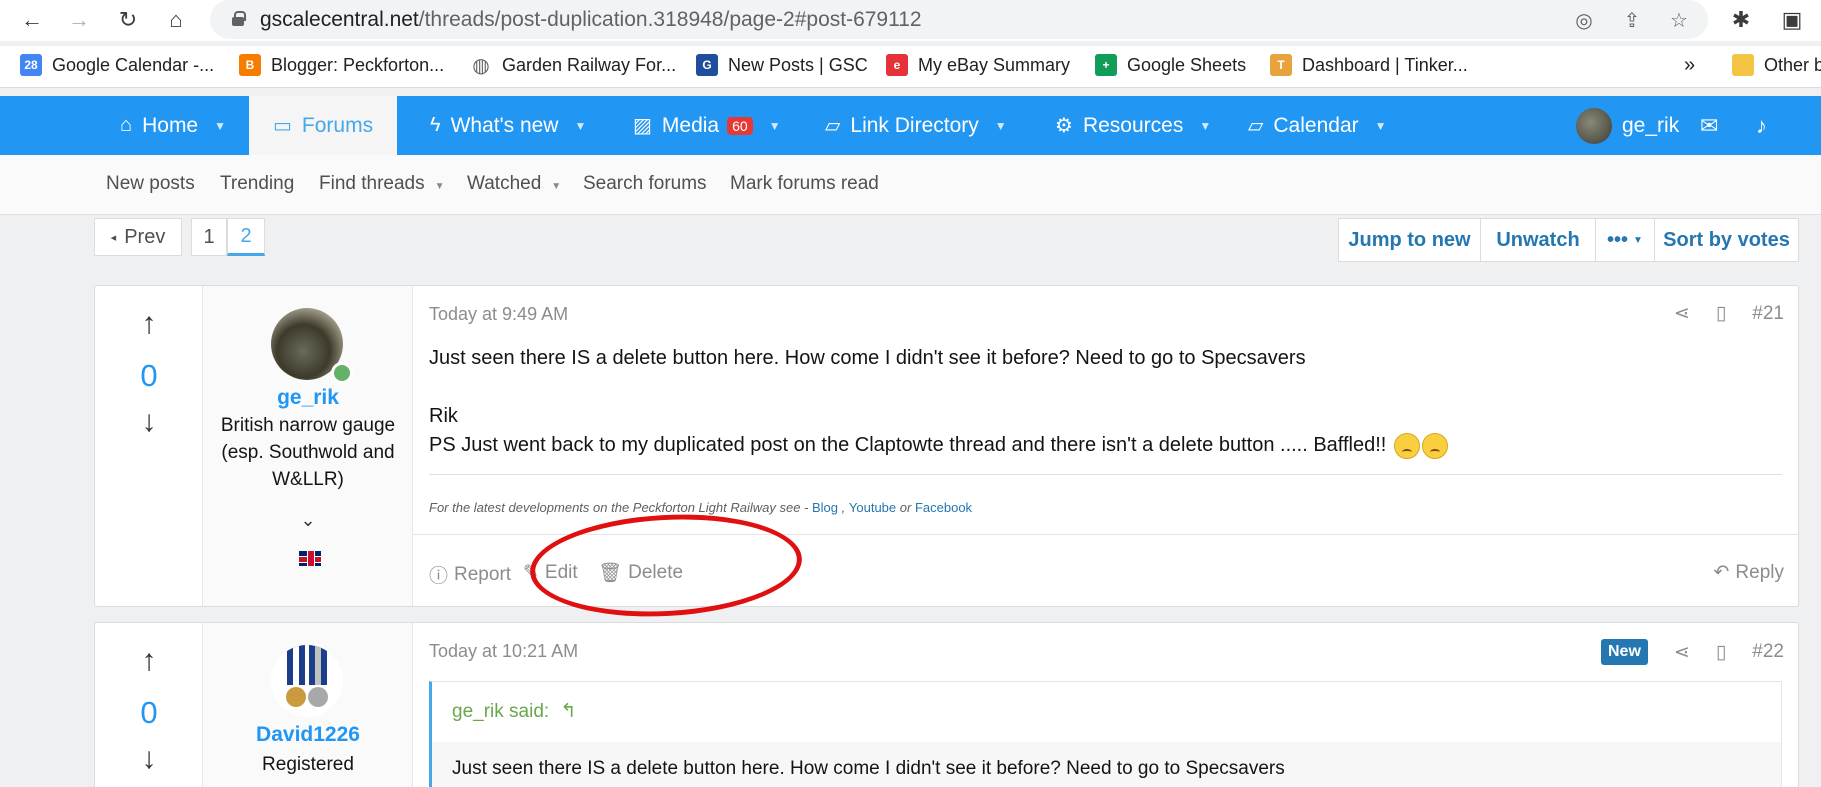  I want to click on bookmark-label: New Posts | GSC, so click(798, 64).